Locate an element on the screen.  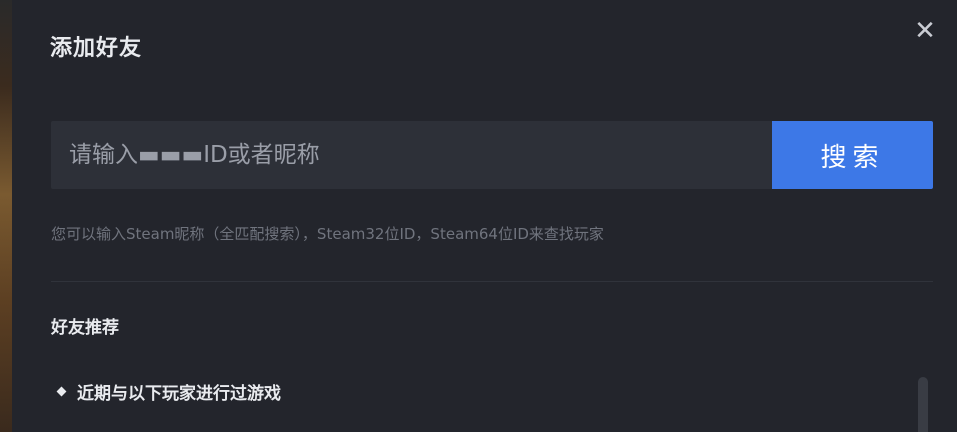
recent-players-item: 近期与以下玩家进行过游戏 is located at coordinates (168, 391).